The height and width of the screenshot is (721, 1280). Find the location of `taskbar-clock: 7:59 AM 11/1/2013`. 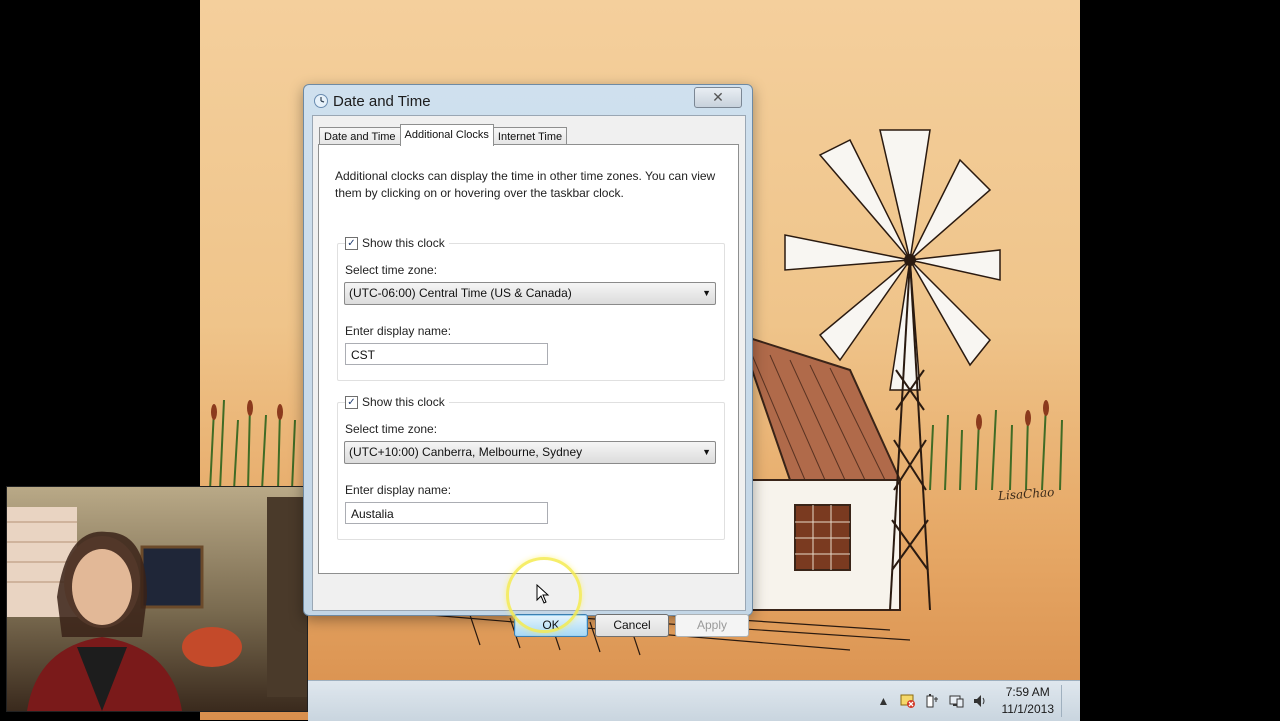

taskbar-clock: 7:59 AM 11/1/2013 is located at coordinates (1028, 701).